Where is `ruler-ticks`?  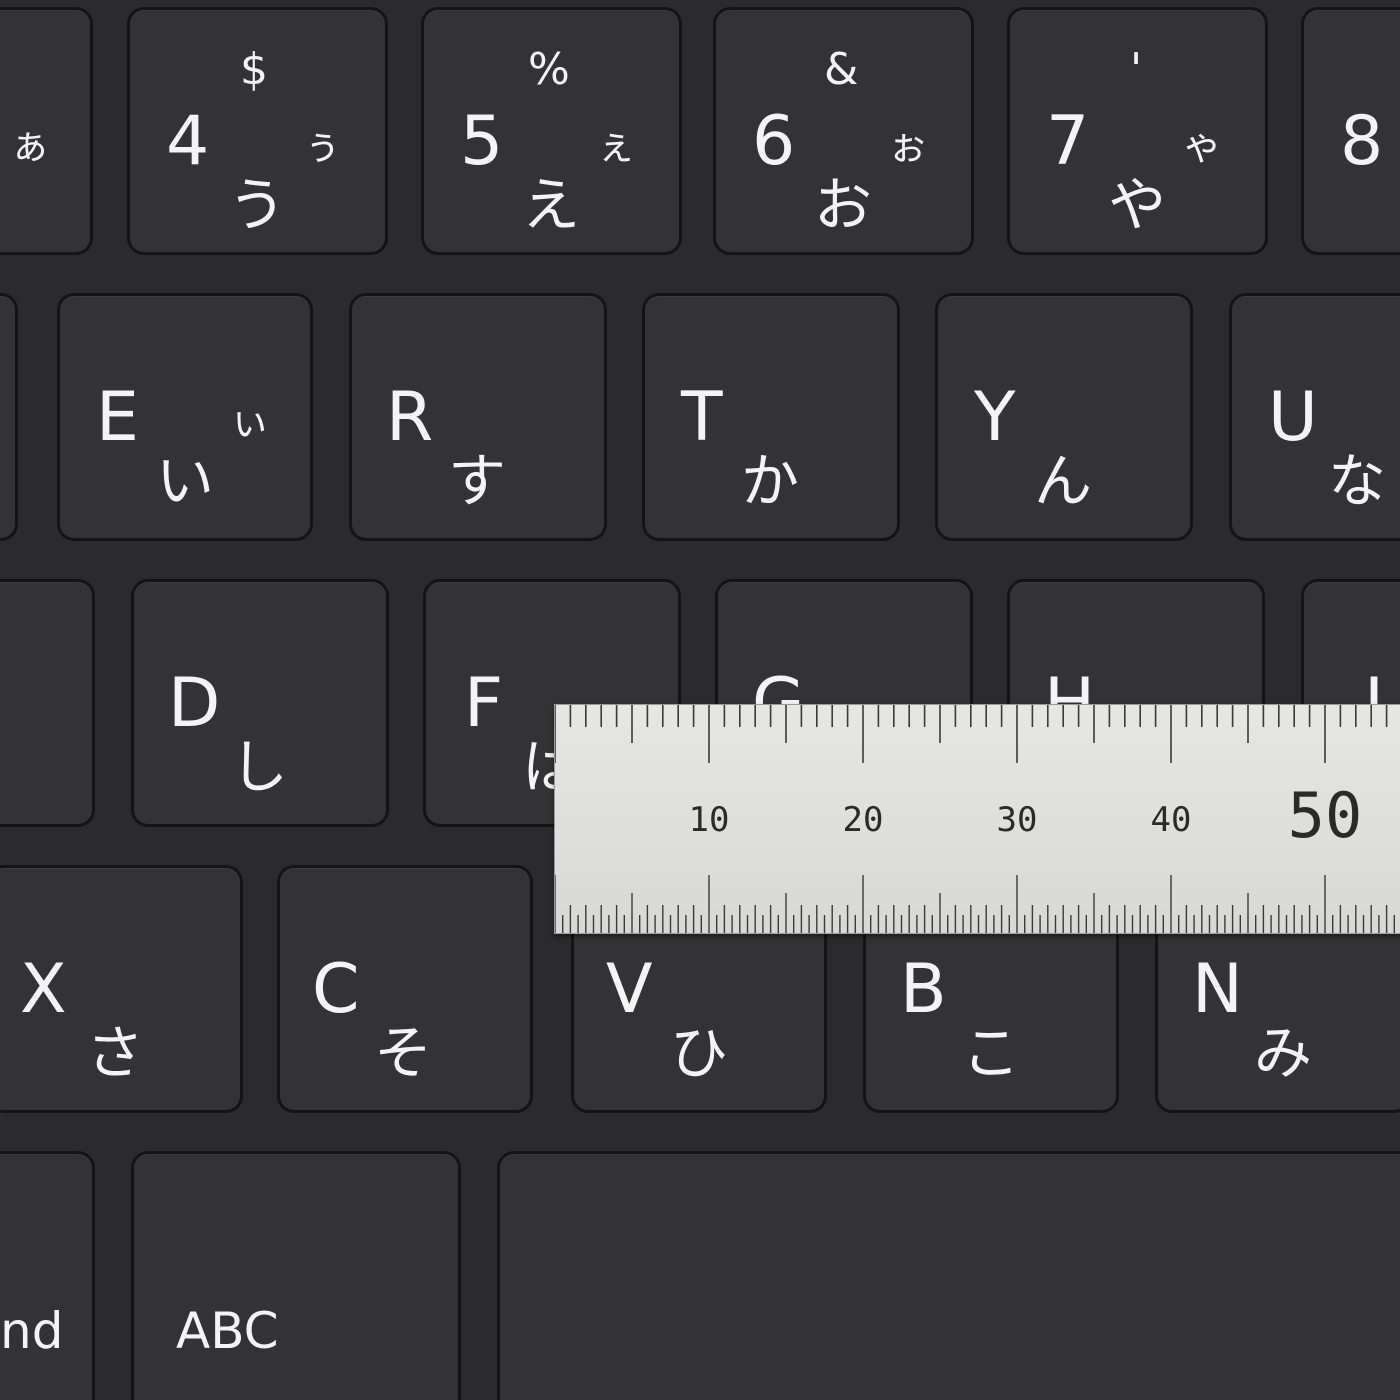
ruler-ticks is located at coordinates (975, 819).